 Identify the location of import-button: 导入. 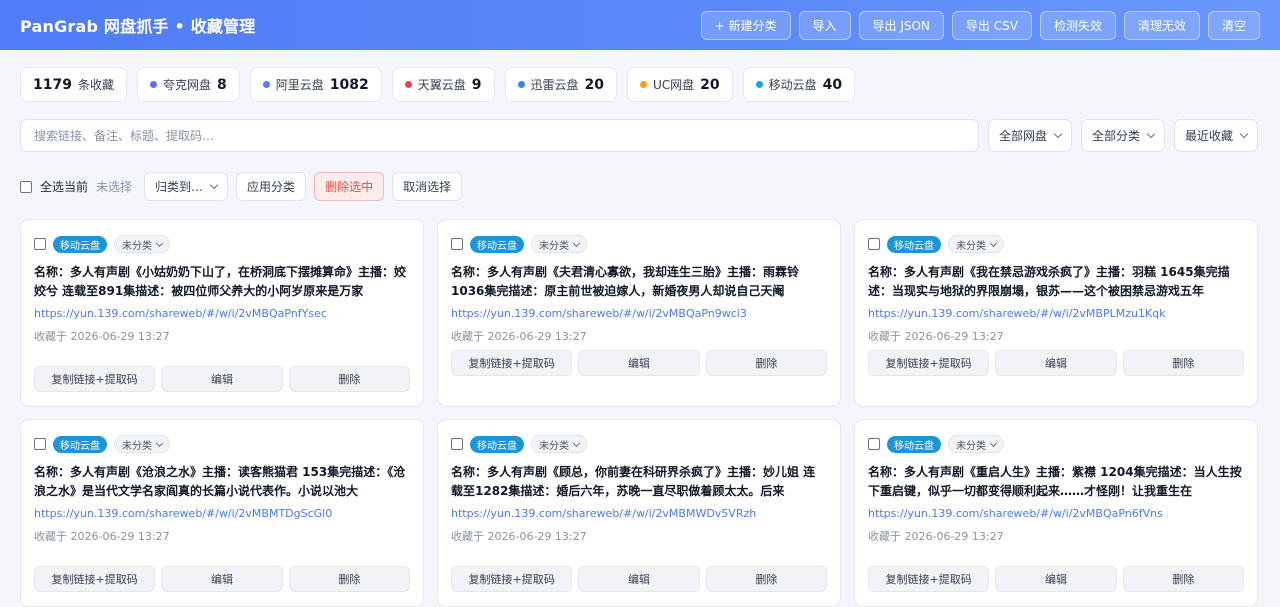
(824, 25).